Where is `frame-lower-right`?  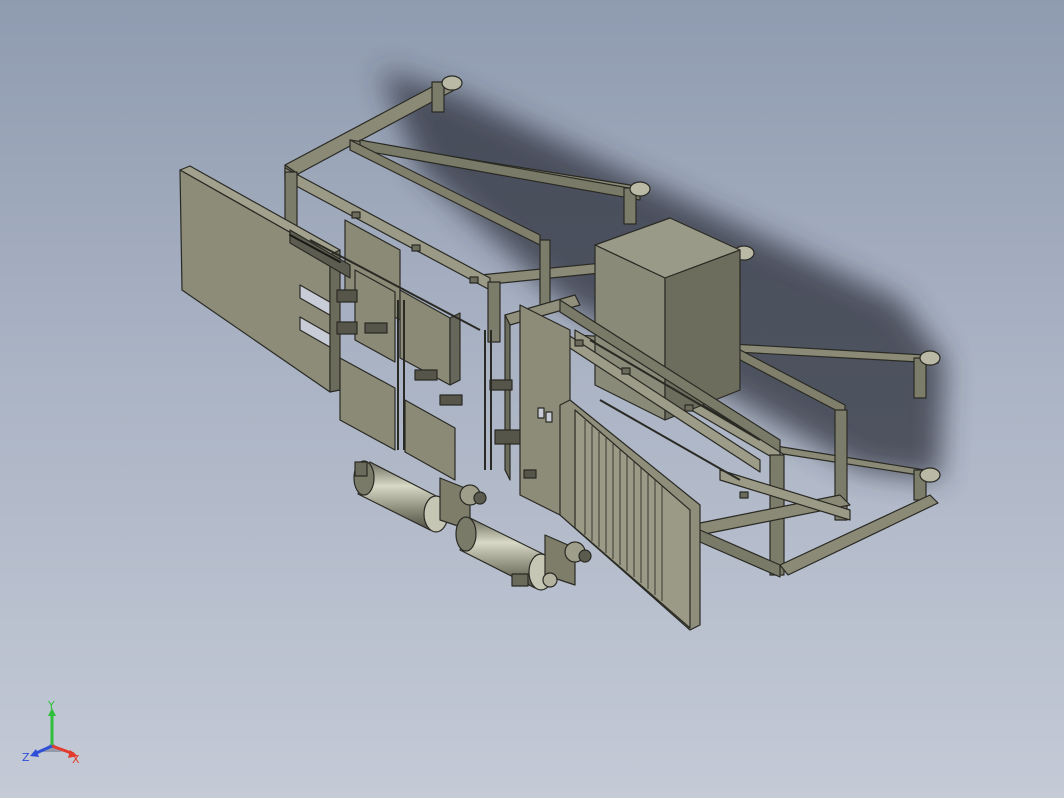
frame-lower-right is located at coordinates (814, 523).